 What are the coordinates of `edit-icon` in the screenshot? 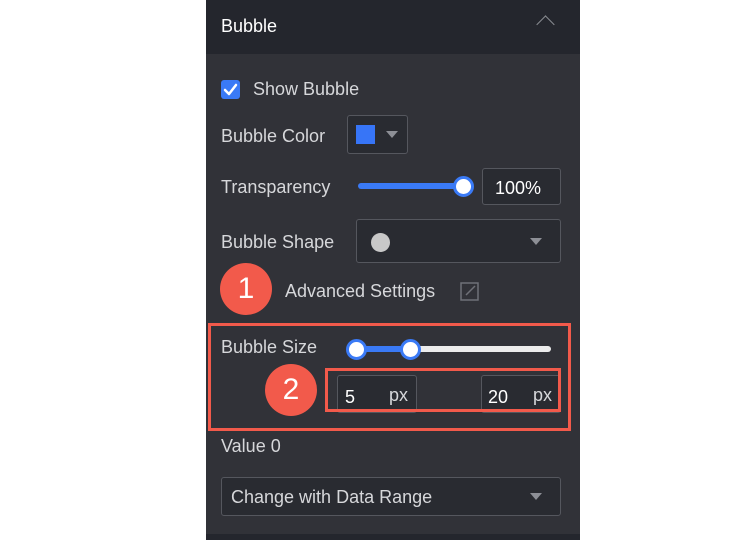 It's located at (469, 291).